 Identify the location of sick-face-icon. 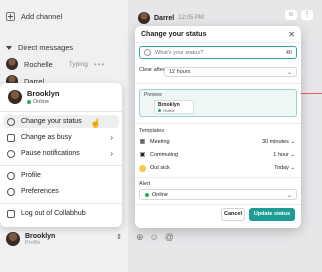
(142, 168).